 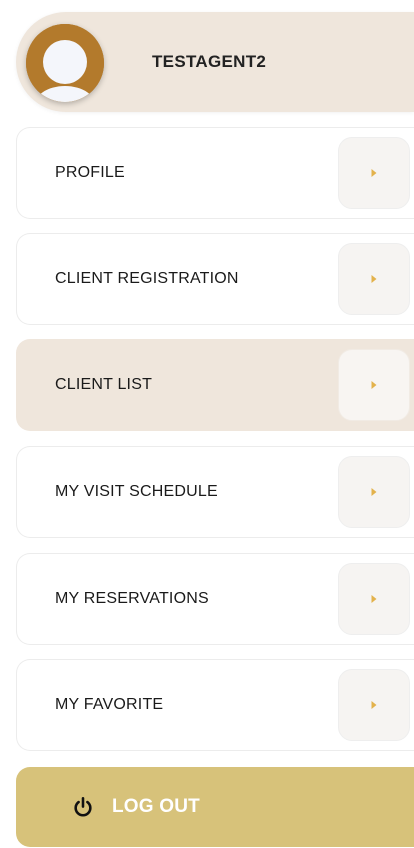 What do you see at coordinates (215, 705) in the screenshot?
I see `menu-item-my-favorite: MY FAVORITE` at bounding box center [215, 705].